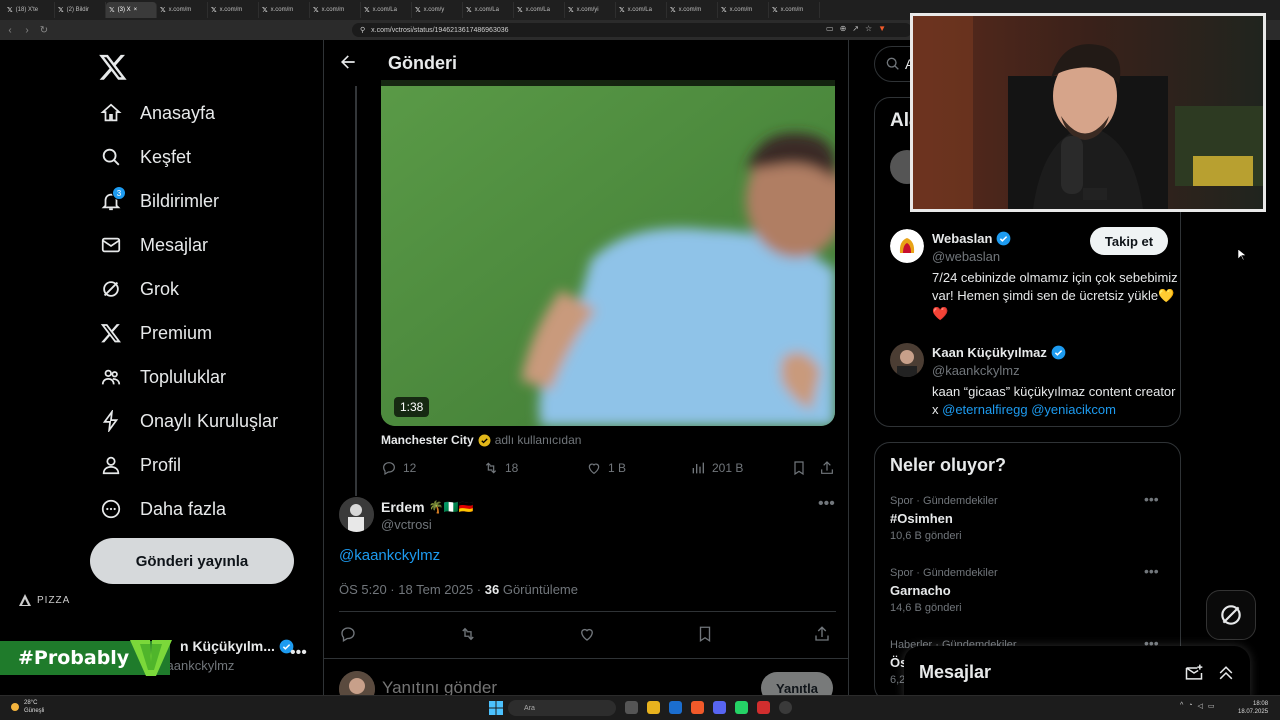  Describe the element at coordinates (882, 28) in the screenshot. I see `brave-shield-icon: ▼` at that location.